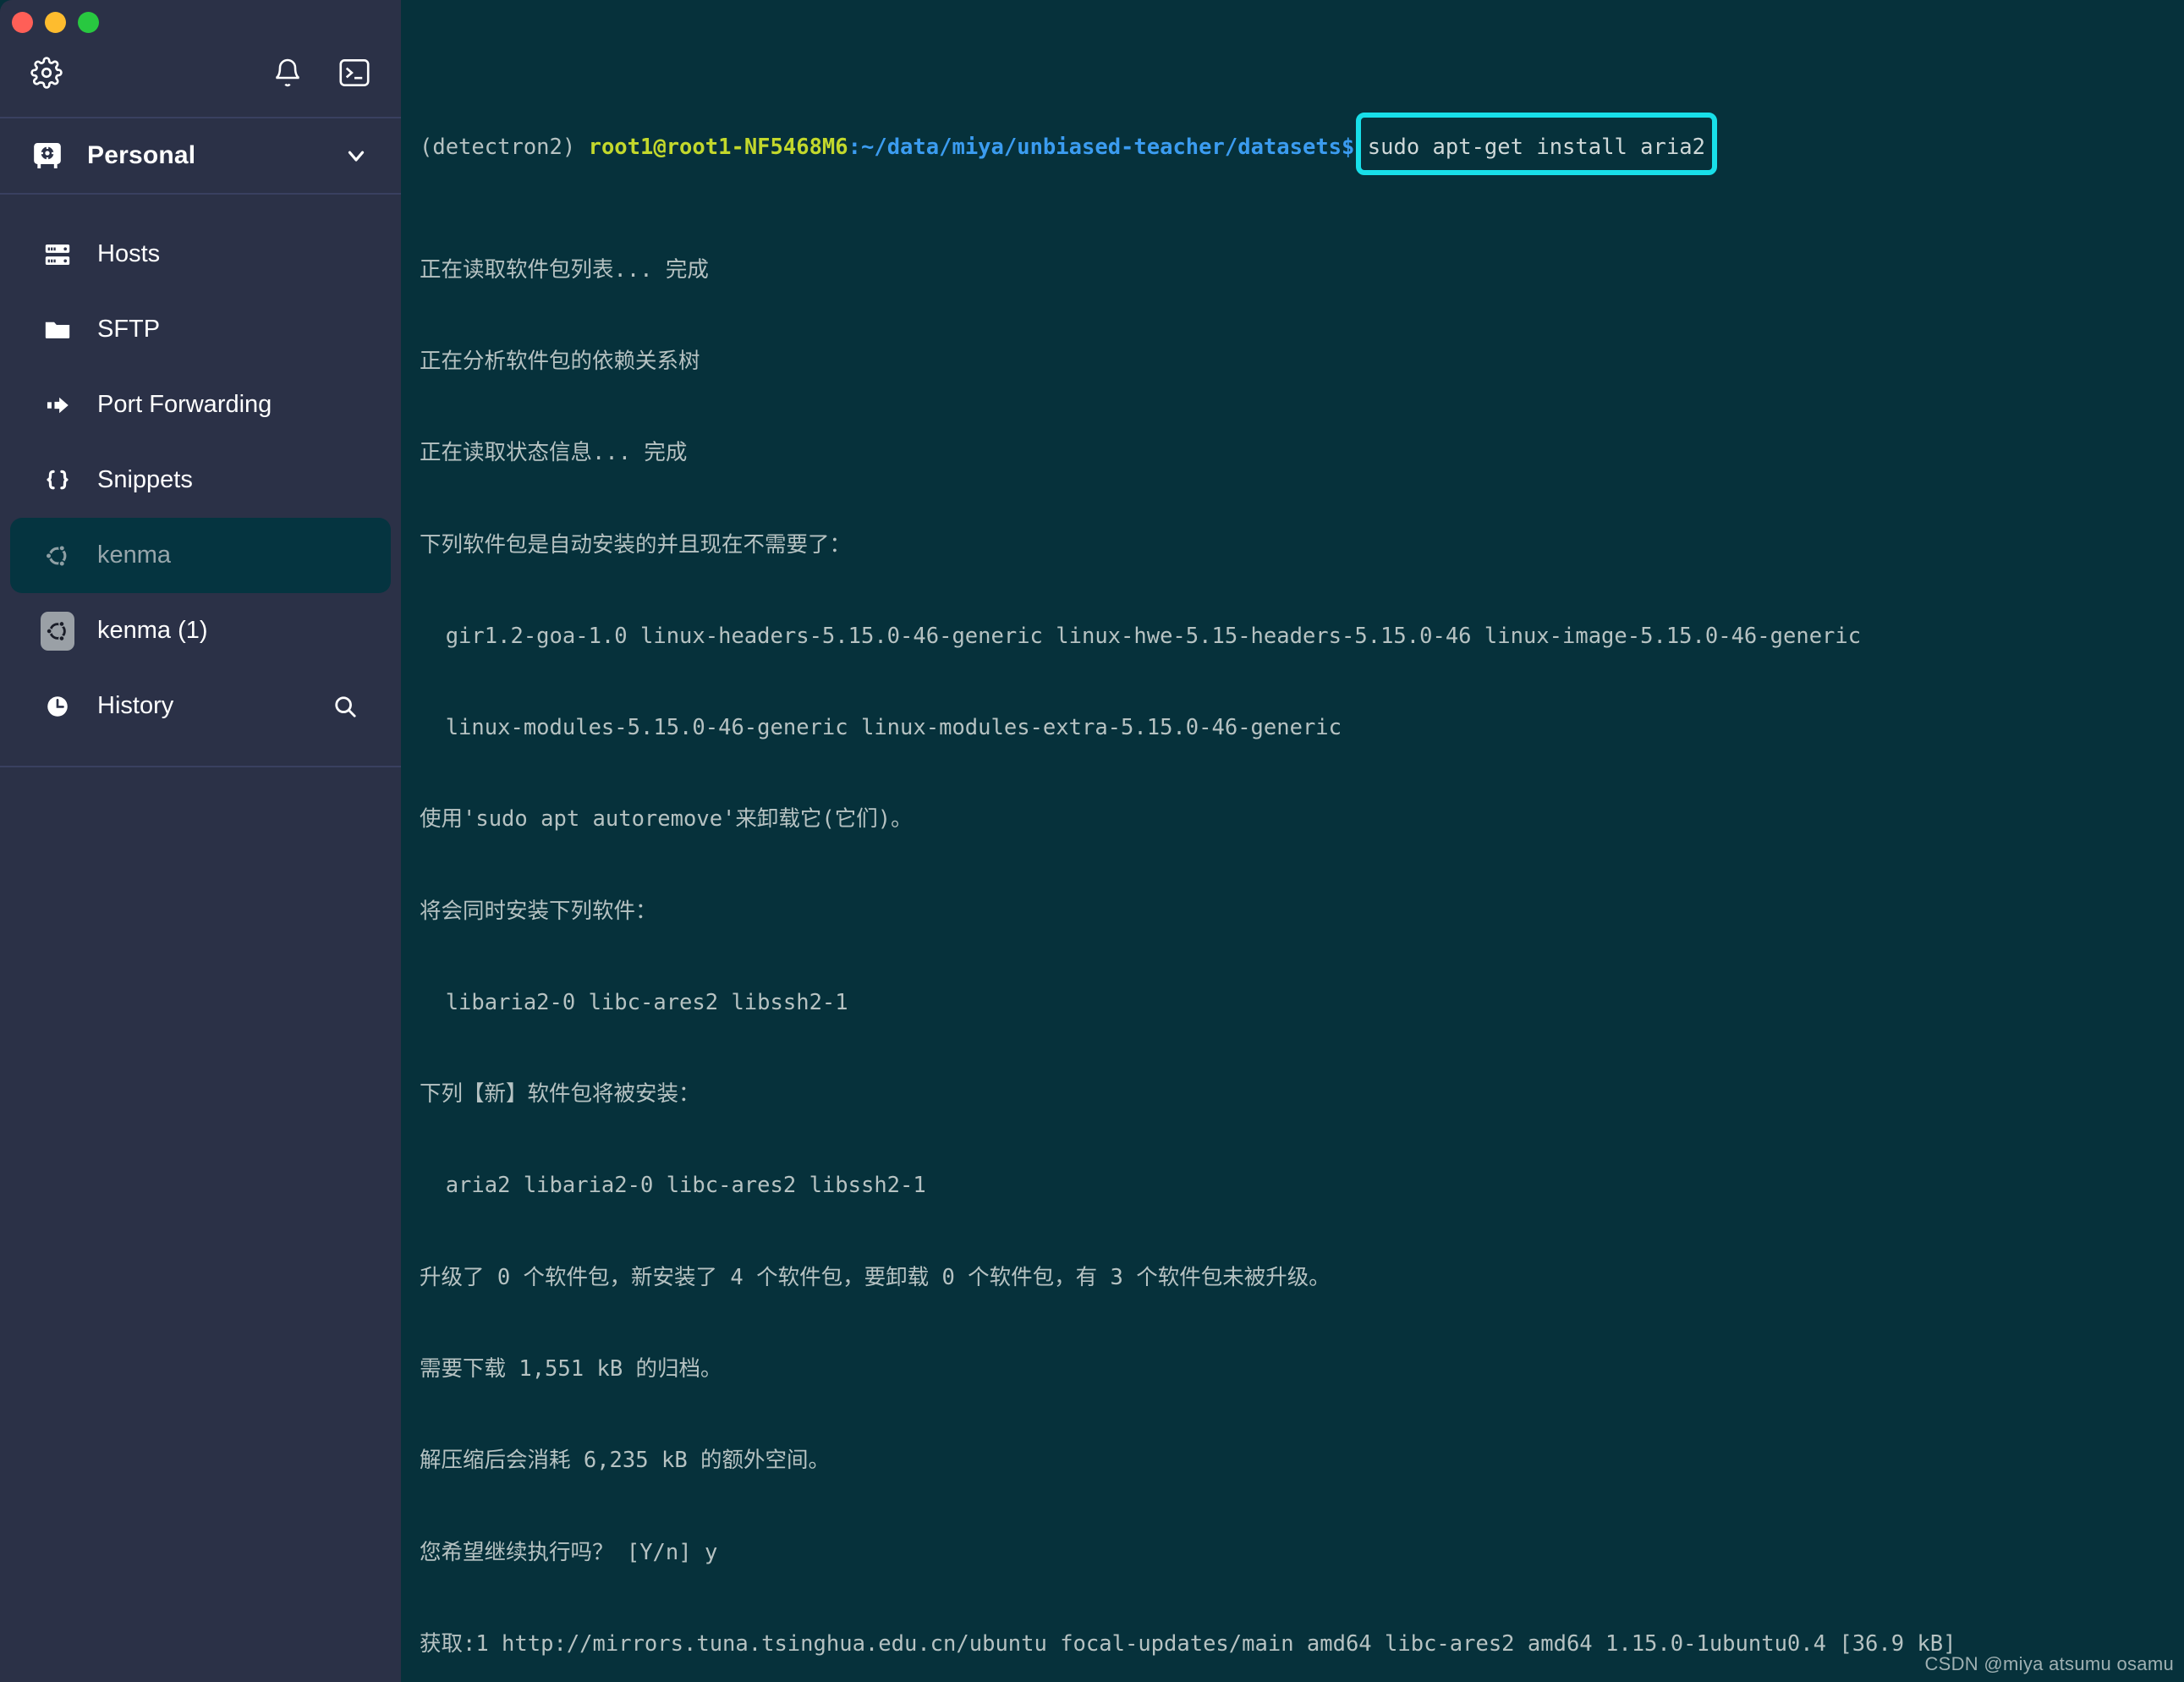  I want to click on gear-icon, so click(47, 73).